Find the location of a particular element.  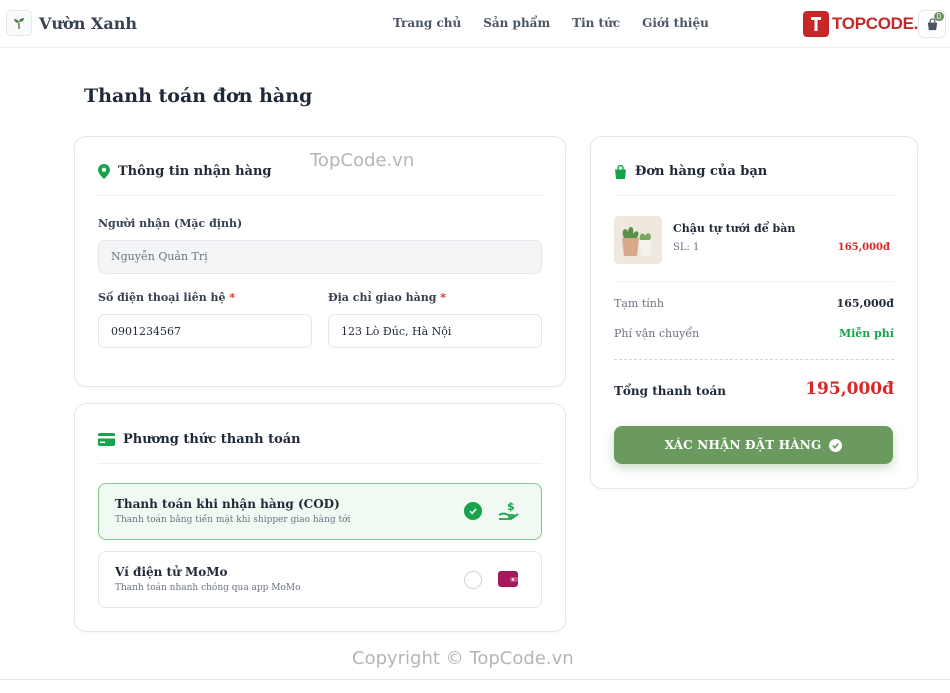

shipping-fee-label: Phí vận chuyển is located at coordinates (657, 333).